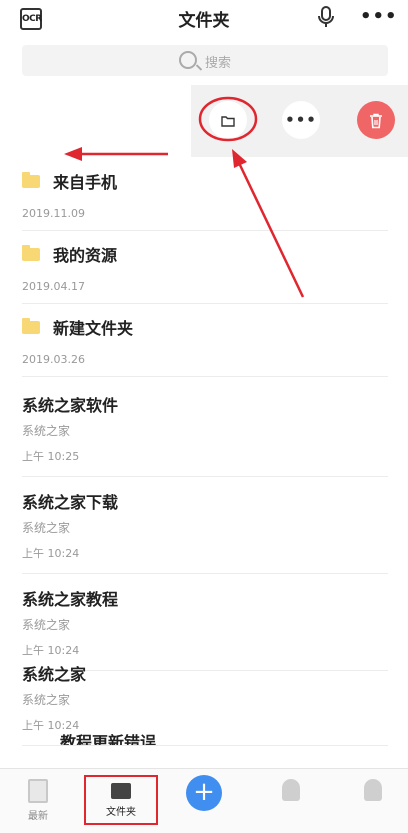 The width and height of the screenshot is (408, 833). I want to click on tab-label: 文件夹, so click(121, 812).